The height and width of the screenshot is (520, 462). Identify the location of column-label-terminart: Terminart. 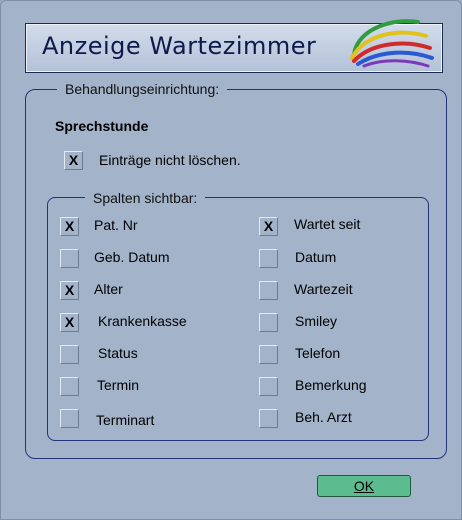
(125, 420).